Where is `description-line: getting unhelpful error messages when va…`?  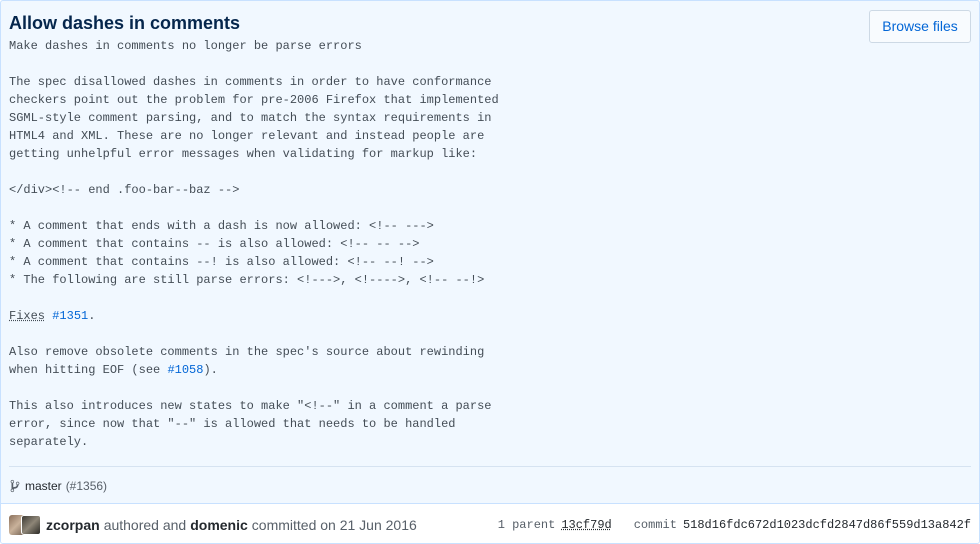 description-line: getting unhelpful error messages when va… is located at coordinates (243, 154).